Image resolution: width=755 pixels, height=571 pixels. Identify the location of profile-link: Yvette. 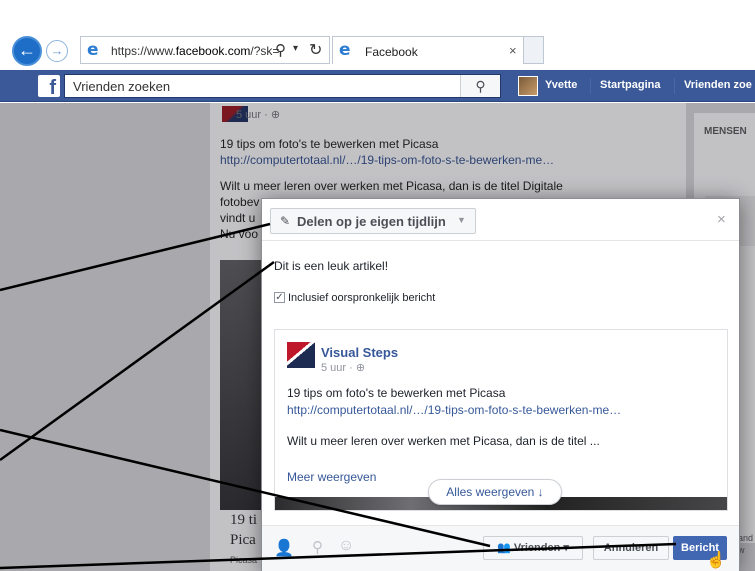
(561, 85).